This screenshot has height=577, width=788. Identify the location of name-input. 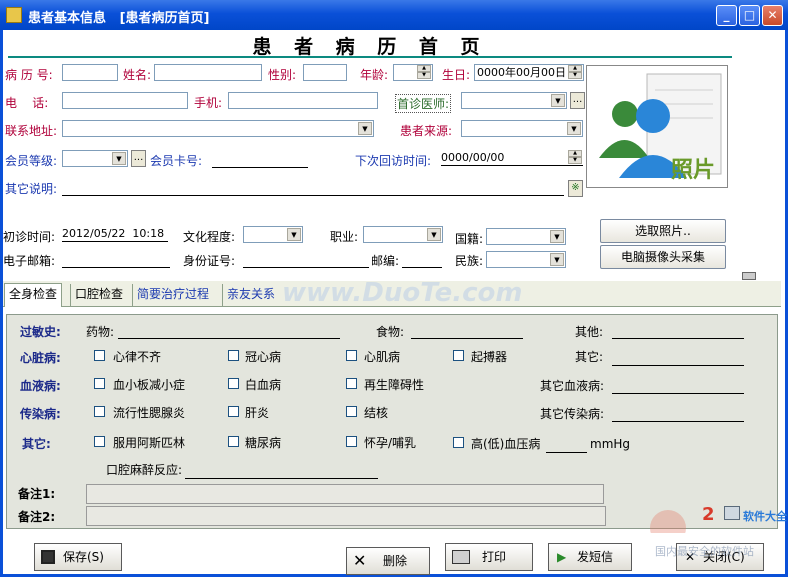
(208, 72).